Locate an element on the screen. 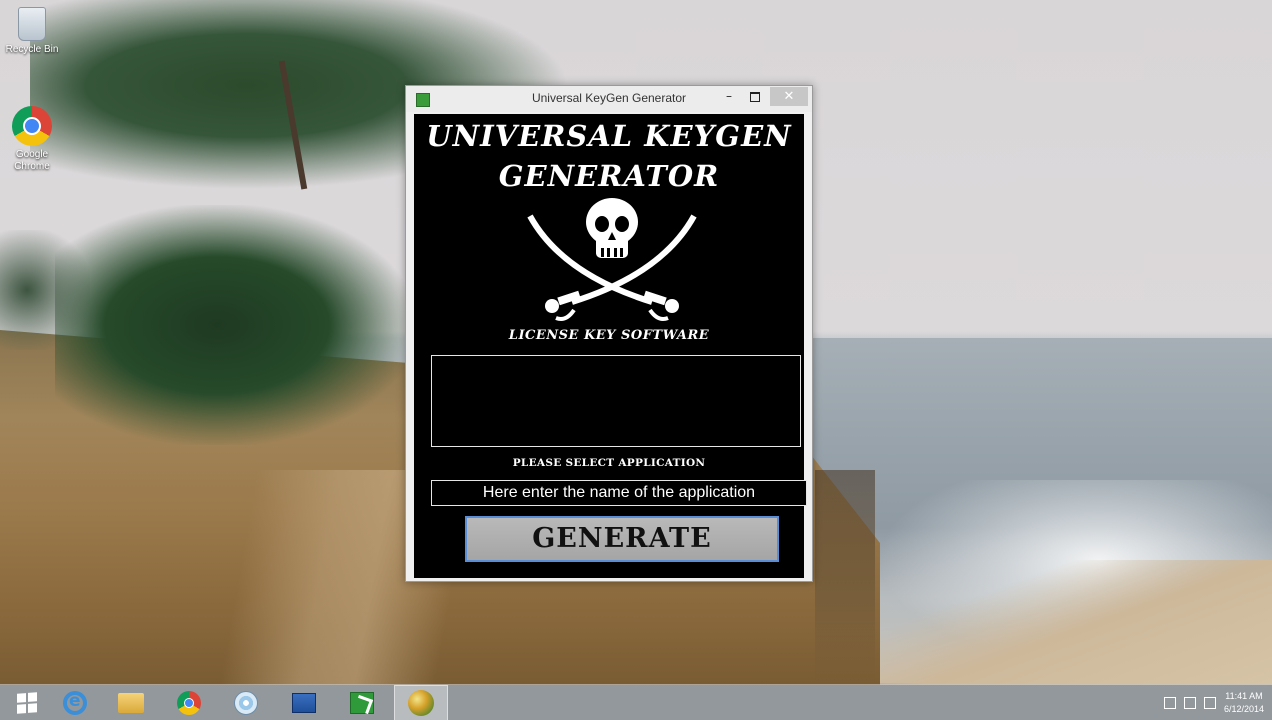 The image size is (1272, 720). desktop-icon-label: Google Chrome is located at coordinates (32, 160).